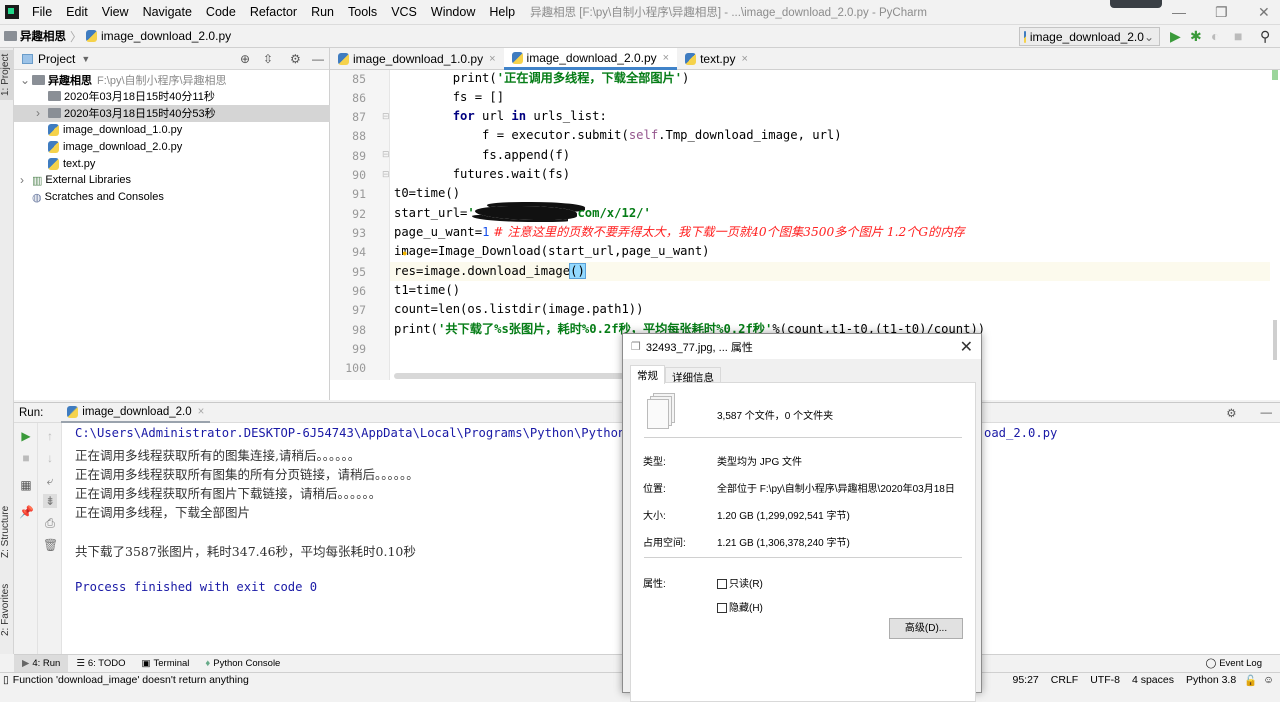 The height and width of the screenshot is (702, 1280). What do you see at coordinates (1221, 12) in the screenshot?
I see `maximize-button: ❐` at bounding box center [1221, 12].